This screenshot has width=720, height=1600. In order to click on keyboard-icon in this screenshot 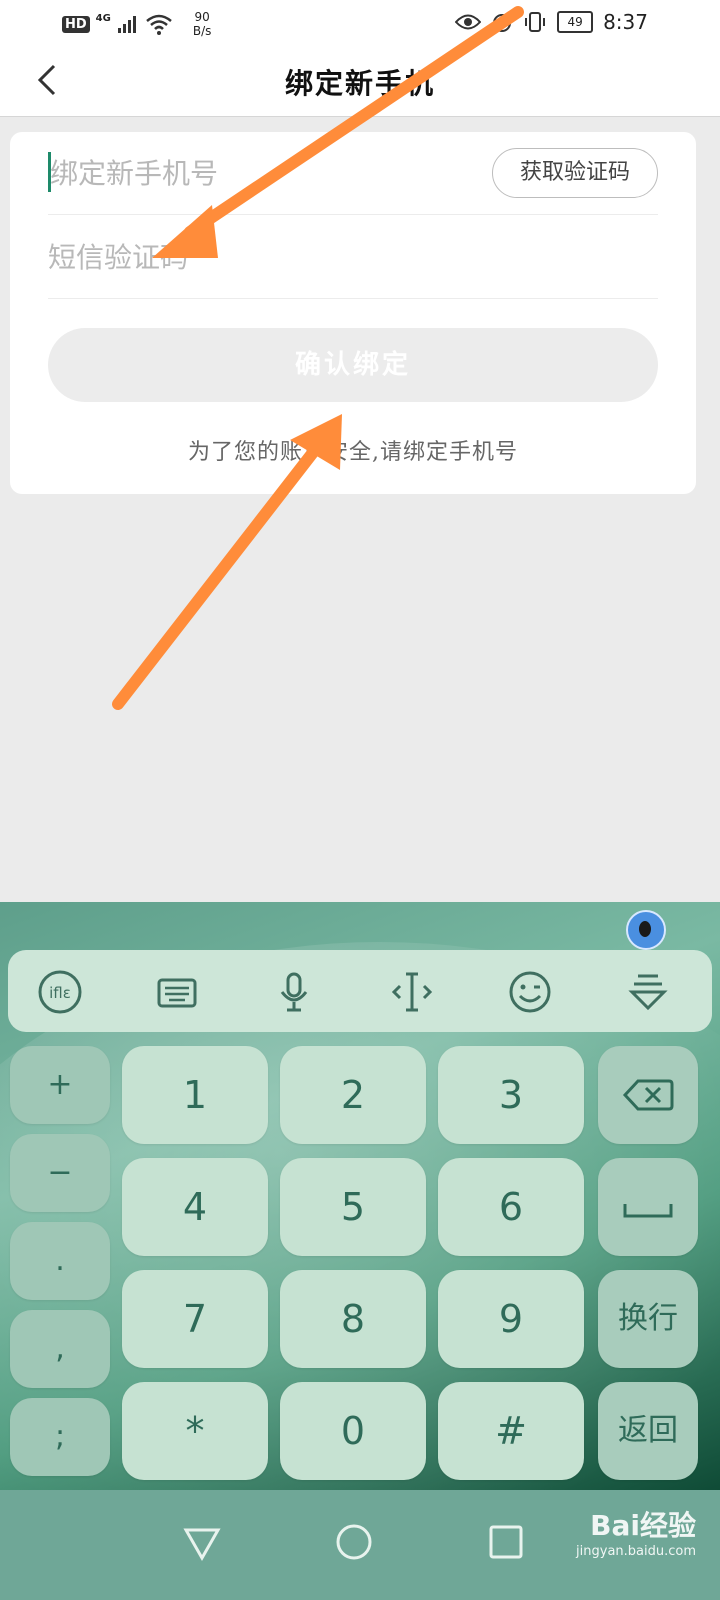, I will do `click(177, 992)`.